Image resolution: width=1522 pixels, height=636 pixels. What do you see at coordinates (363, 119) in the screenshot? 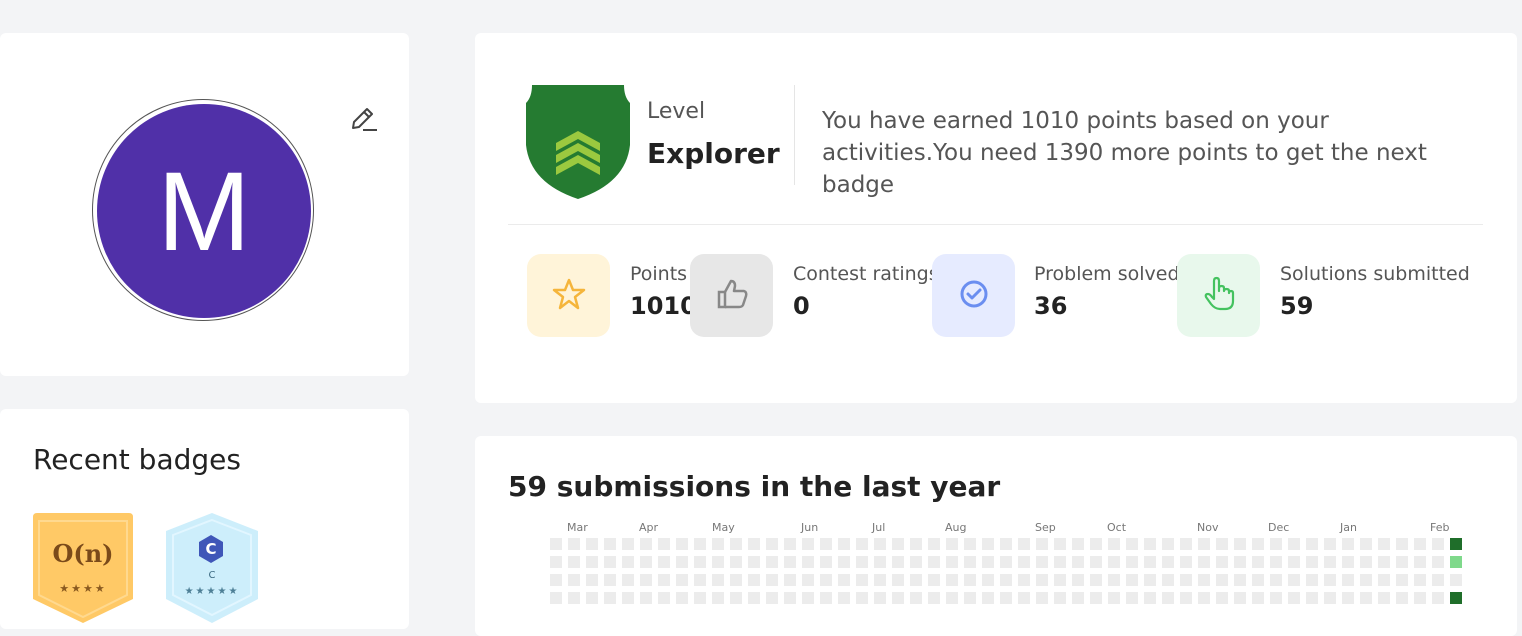
I see `edit-pencil-icon` at bounding box center [363, 119].